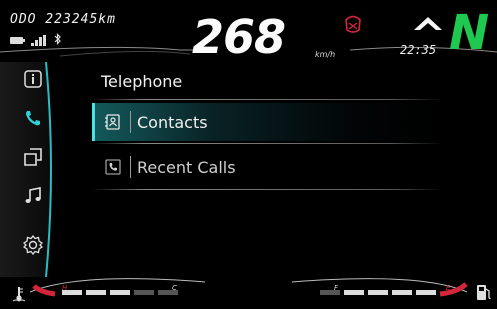 Image resolution: width=497 pixels, height=309 pixels. I want to click on settings-gear-icon, so click(33, 245).